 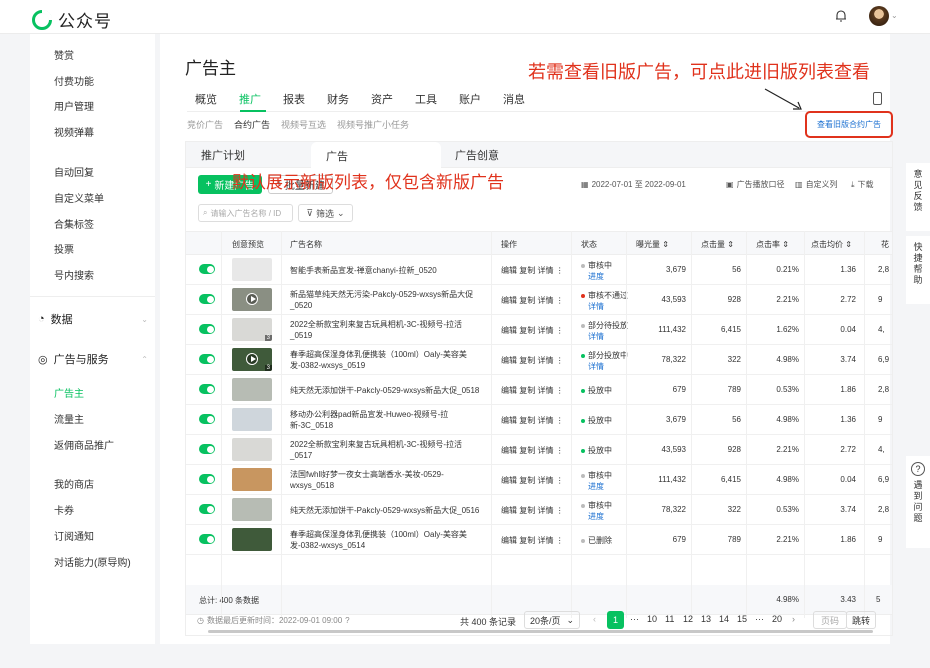 I want to click on help-icon: ?, so click(x=347, y=620).